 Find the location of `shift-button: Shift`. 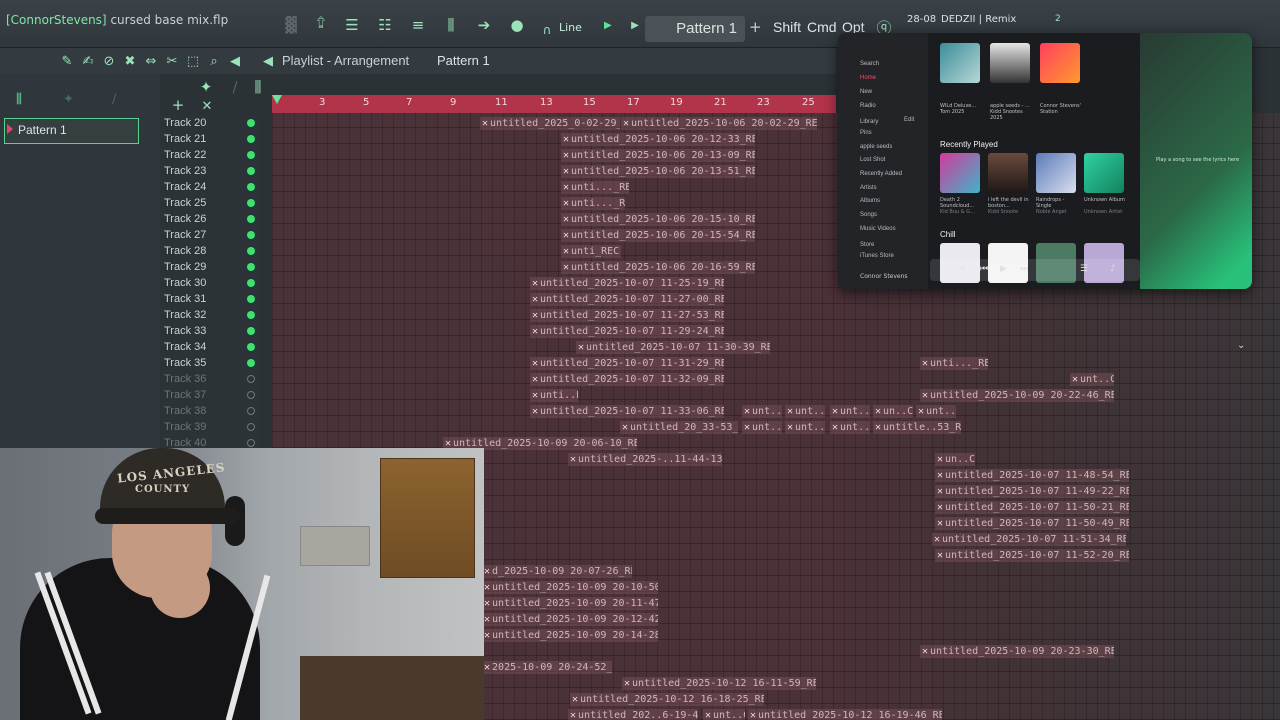

shift-button: Shift is located at coordinates (787, 27).